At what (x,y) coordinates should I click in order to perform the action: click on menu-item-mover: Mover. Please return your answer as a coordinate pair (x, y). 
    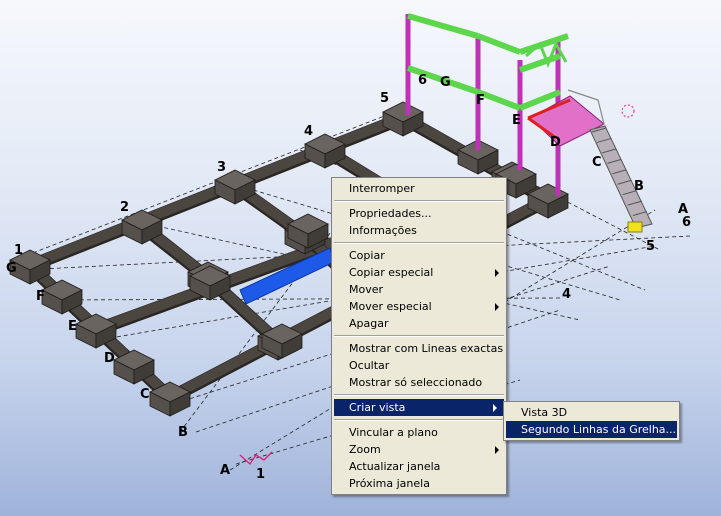
    Looking at the image, I should click on (419, 289).